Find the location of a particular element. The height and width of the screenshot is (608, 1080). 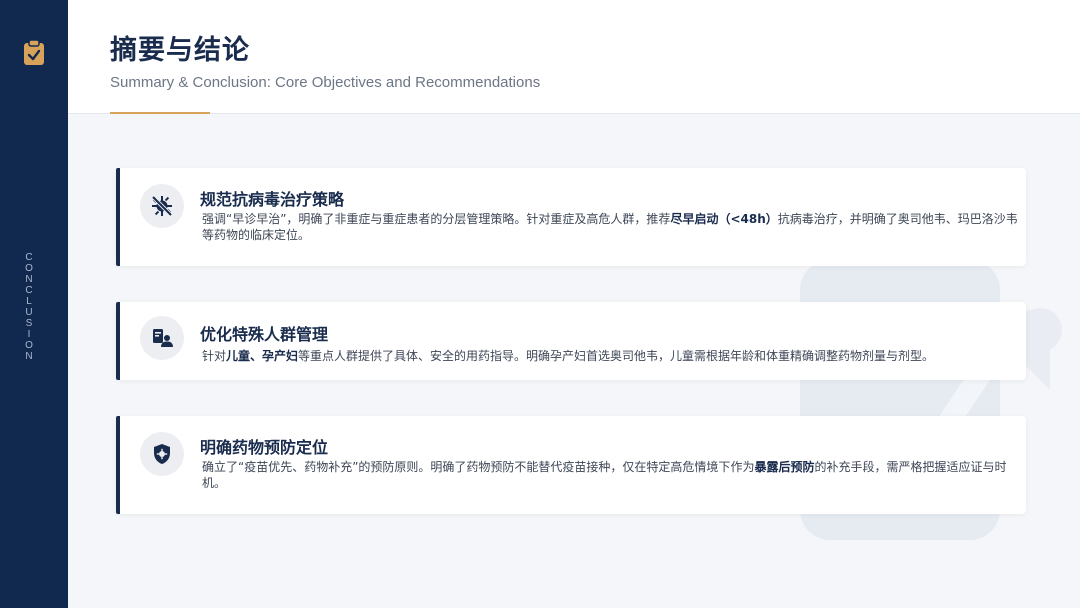

people-id-icon is located at coordinates (162, 338).